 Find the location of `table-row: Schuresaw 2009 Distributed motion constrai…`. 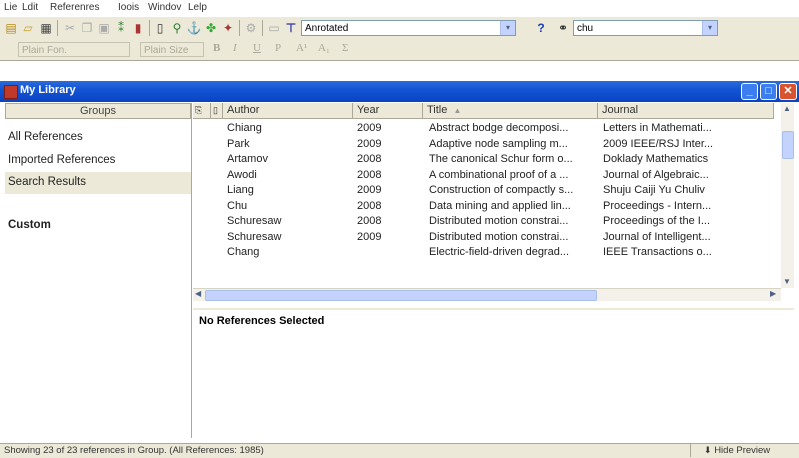

table-row: Schuresaw 2009 Distributed motion constrai… is located at coordinates (487, 239).